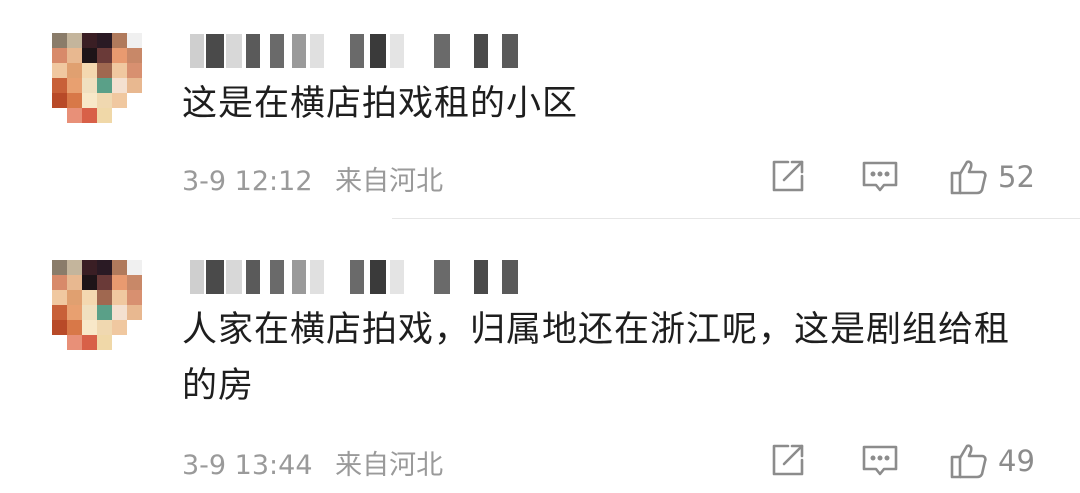  What do you see at coordinates (1016, 461) in the screenshot?
I see `like-count: 49` at bounding box center [1016, 461].